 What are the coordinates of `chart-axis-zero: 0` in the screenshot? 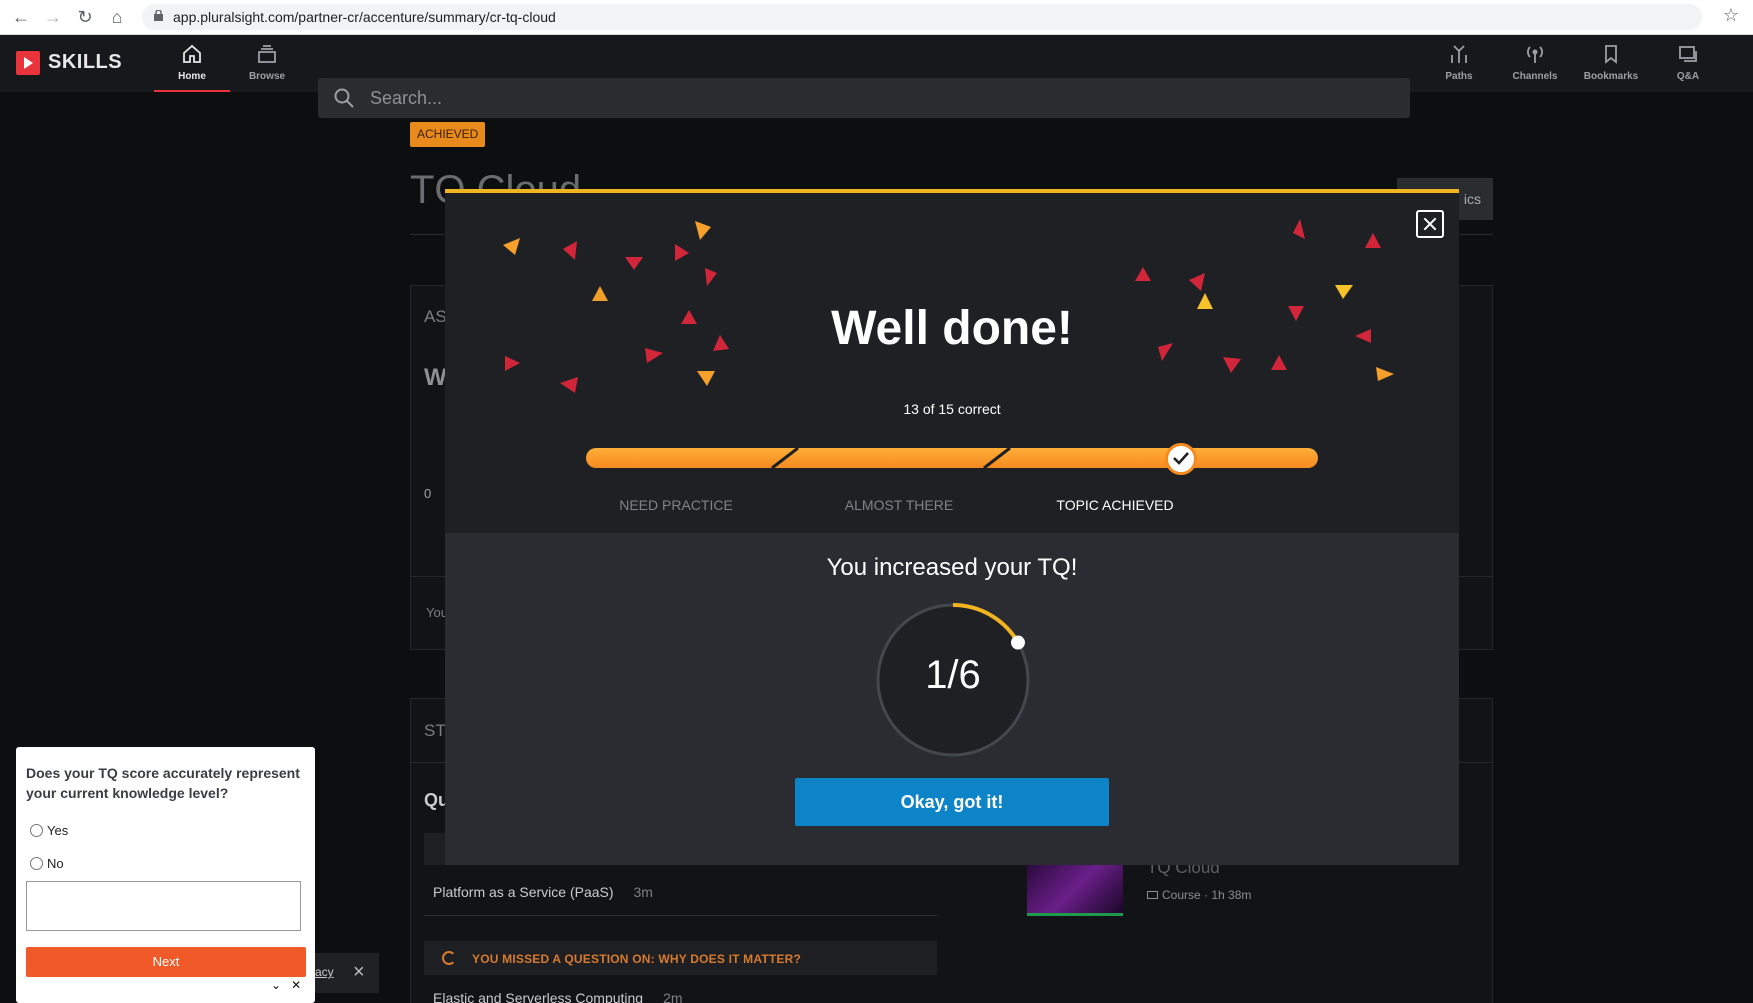 It's located at (428, 493).